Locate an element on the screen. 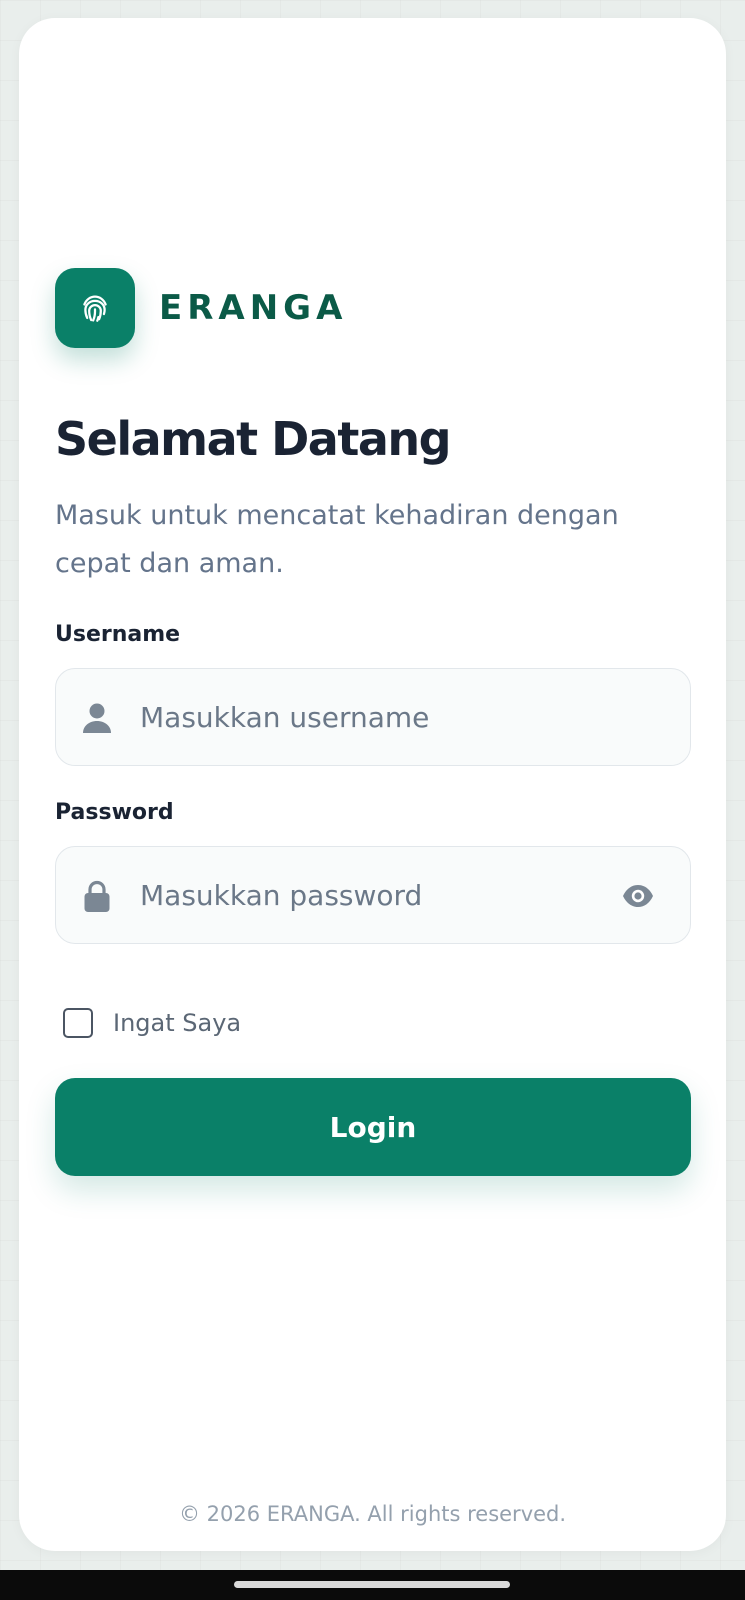 The height and width of the screenshot is (1600, 745). password-input is located at coordinates (370, 895).